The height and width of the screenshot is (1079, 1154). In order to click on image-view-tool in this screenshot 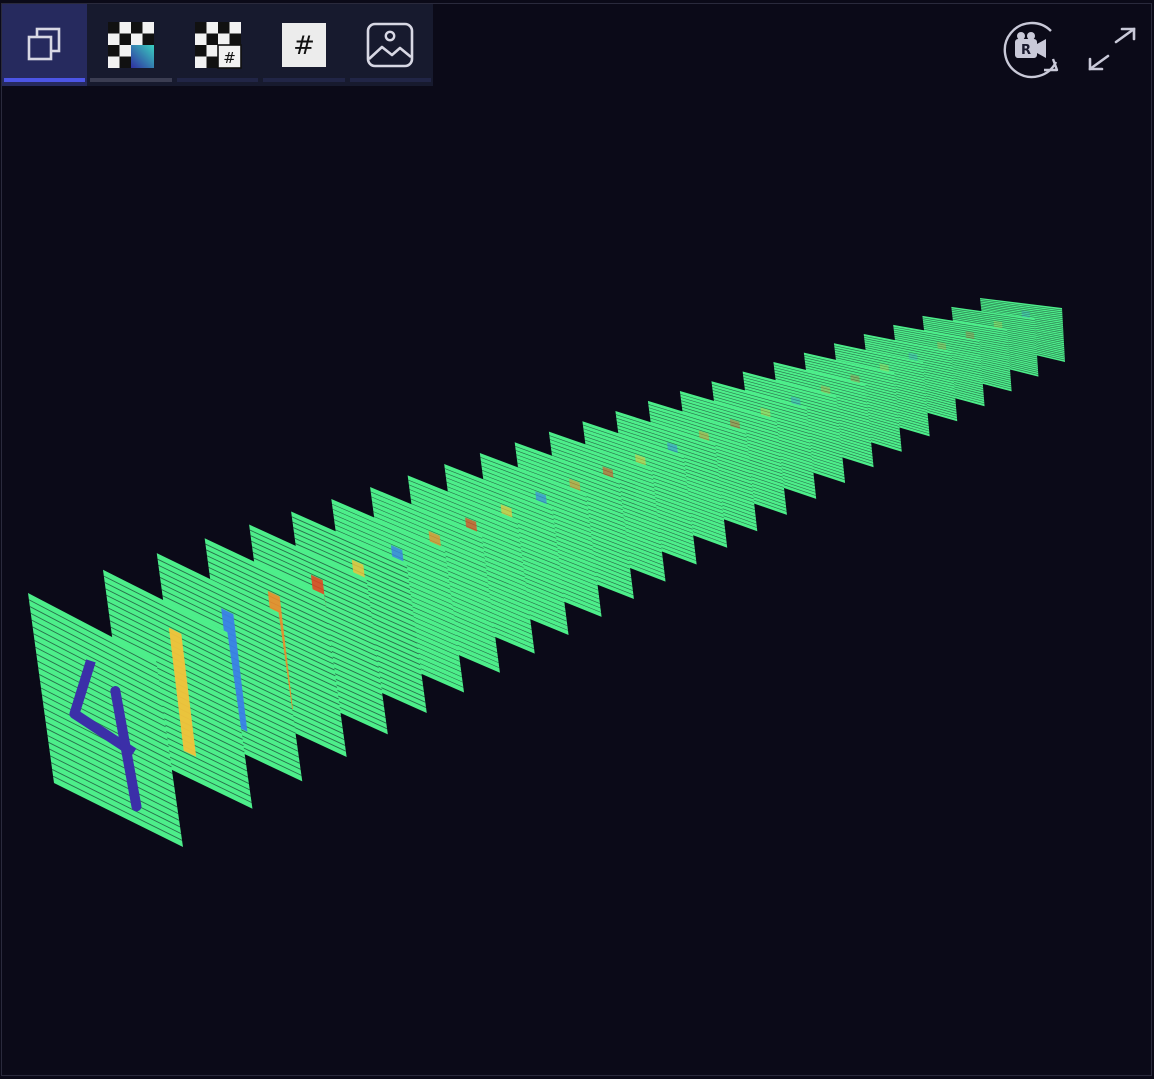, I will do `click(390, 45)`.